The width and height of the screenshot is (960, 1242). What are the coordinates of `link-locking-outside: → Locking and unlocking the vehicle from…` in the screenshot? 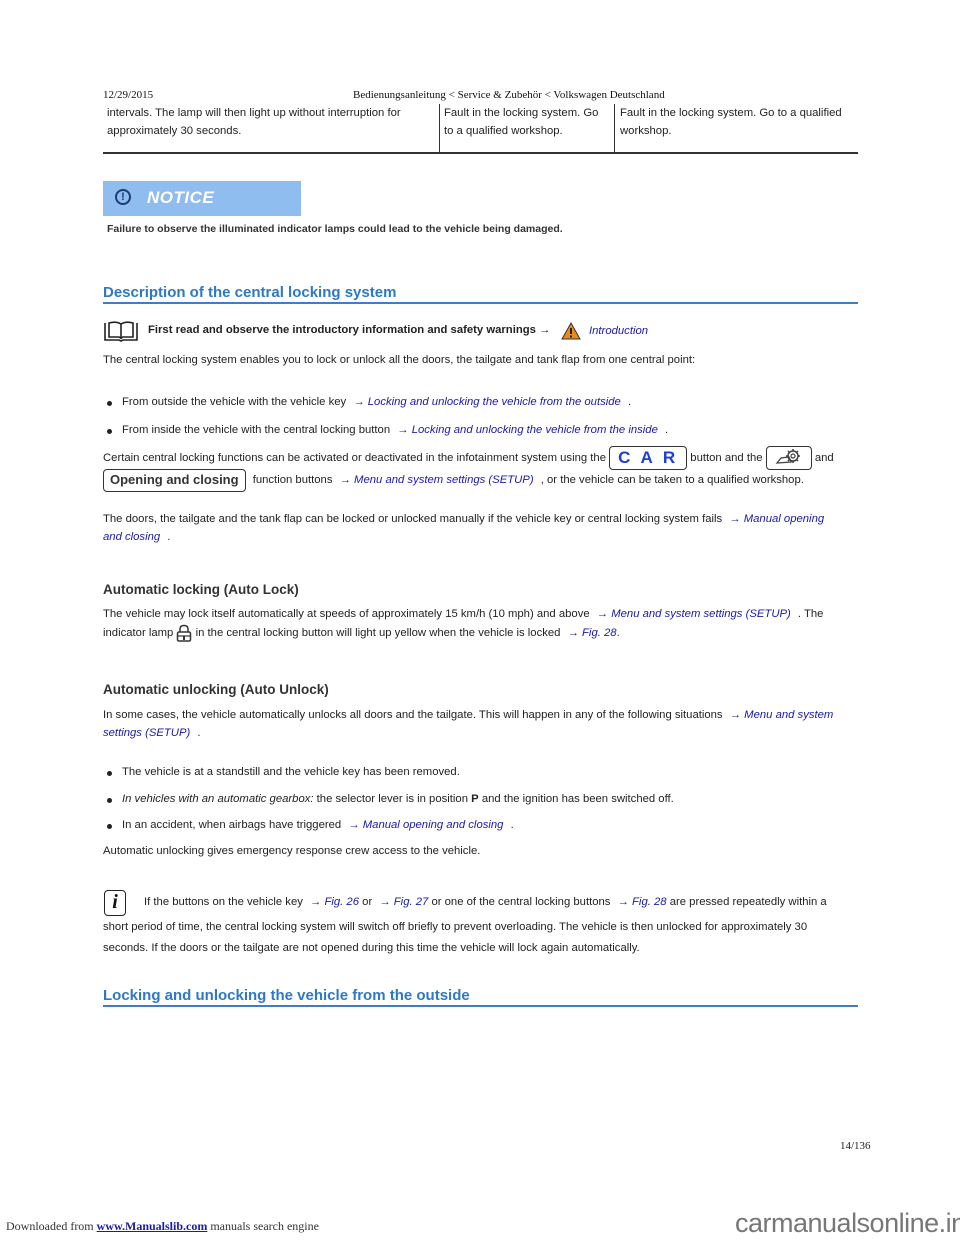 It's located at (487, 402).